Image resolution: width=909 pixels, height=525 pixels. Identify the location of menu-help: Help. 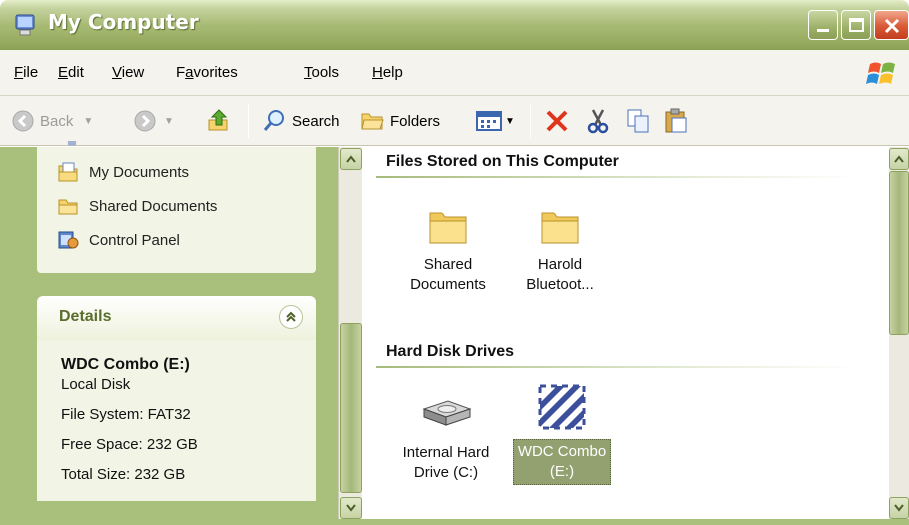
(387, 72).